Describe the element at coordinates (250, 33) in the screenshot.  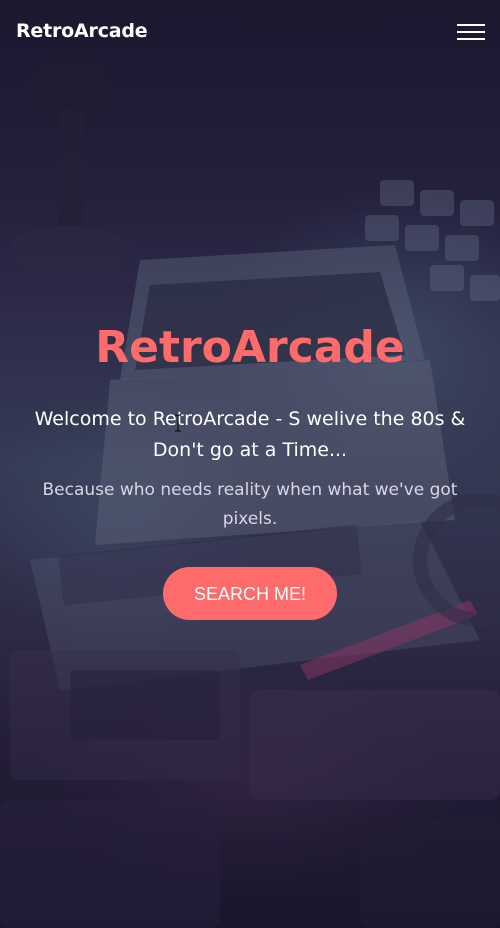
I see `top-navbar: RetroArcade` at that location.